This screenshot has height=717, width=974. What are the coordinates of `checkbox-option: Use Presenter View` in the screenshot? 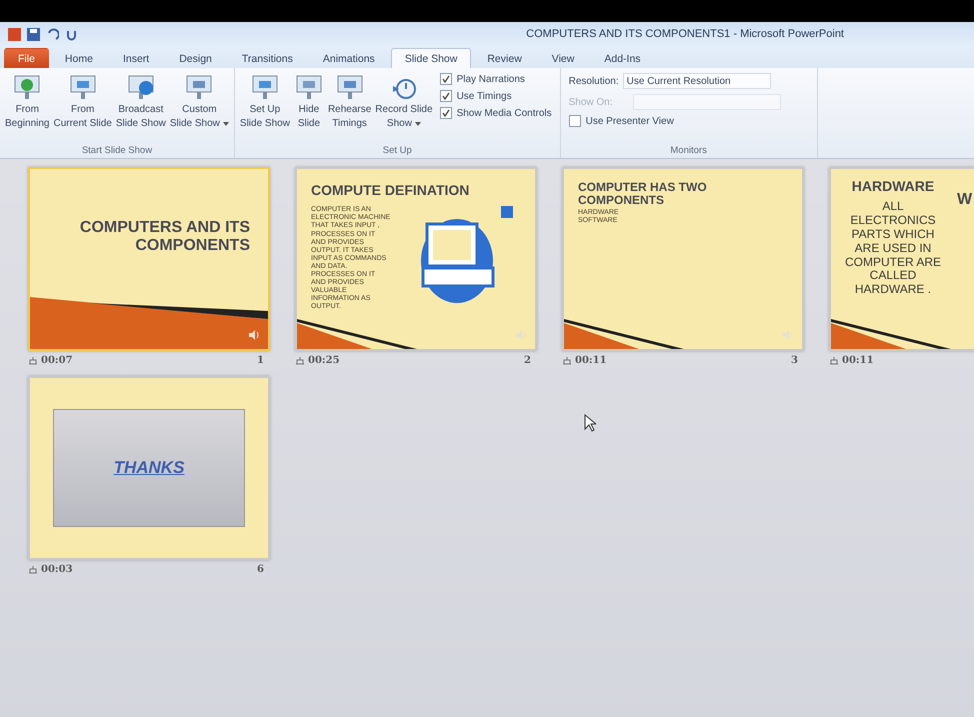 It's located at (688, 121).